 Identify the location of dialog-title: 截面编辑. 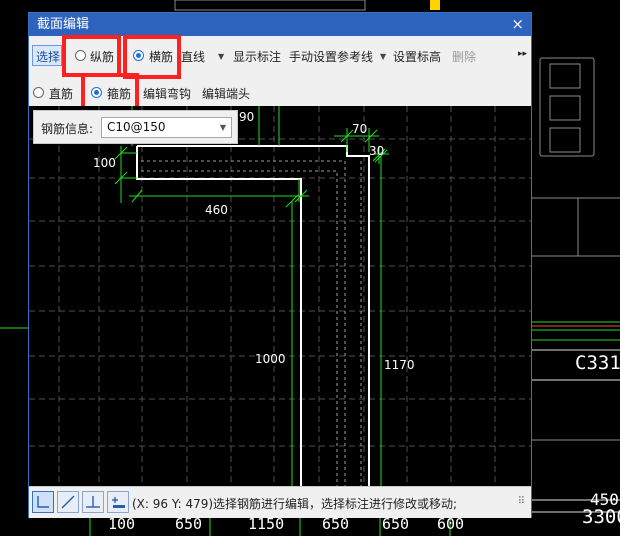
(63, 24).